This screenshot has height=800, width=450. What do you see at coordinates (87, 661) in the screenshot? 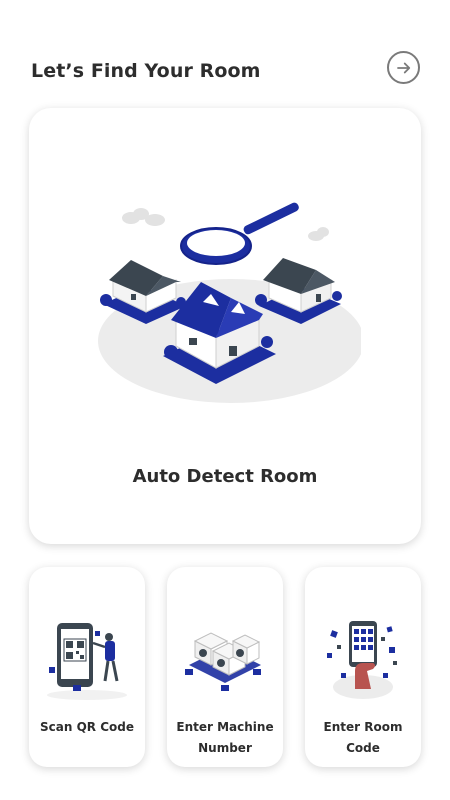
I see `qr-scan-illustration` at bounding box center [87, 661].